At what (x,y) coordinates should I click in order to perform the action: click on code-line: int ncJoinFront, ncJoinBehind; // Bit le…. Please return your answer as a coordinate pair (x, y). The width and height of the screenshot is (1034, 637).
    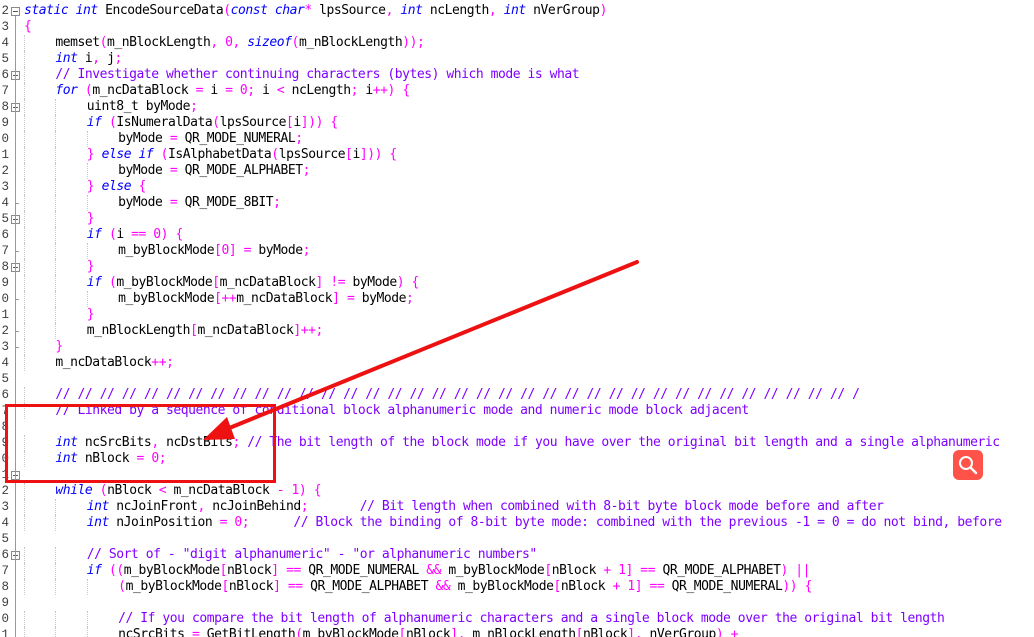
    Looking at the image, I should click on (454, 507).